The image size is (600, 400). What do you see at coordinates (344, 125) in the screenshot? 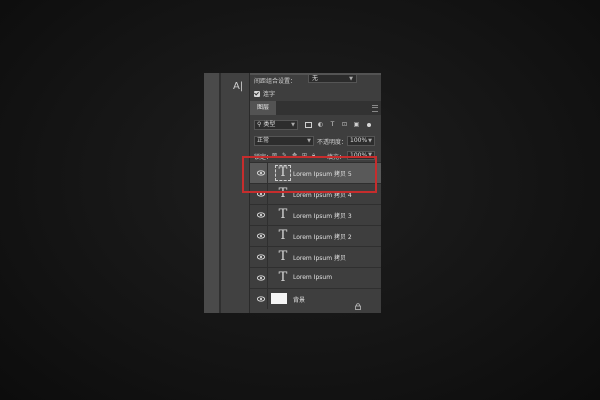
I see `shape-filter-icon: ⊡` at bounding box center [344, 125].